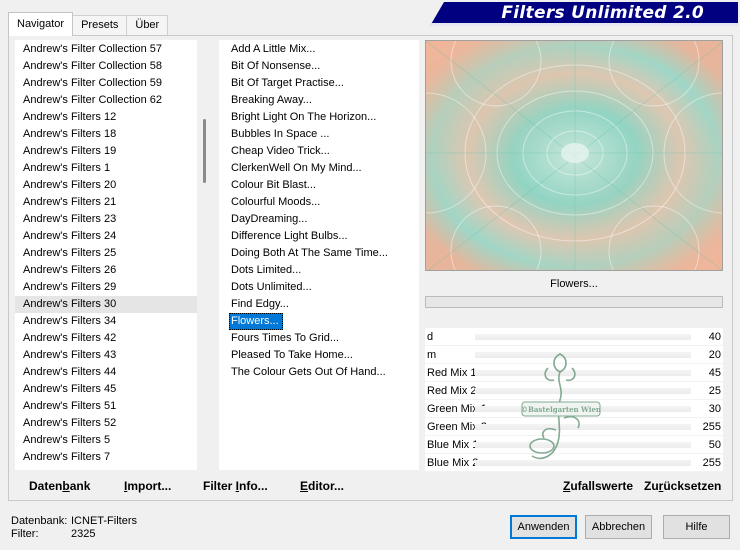  I want to click on category-item: Andrew's Filters 34, so click(106, 321).